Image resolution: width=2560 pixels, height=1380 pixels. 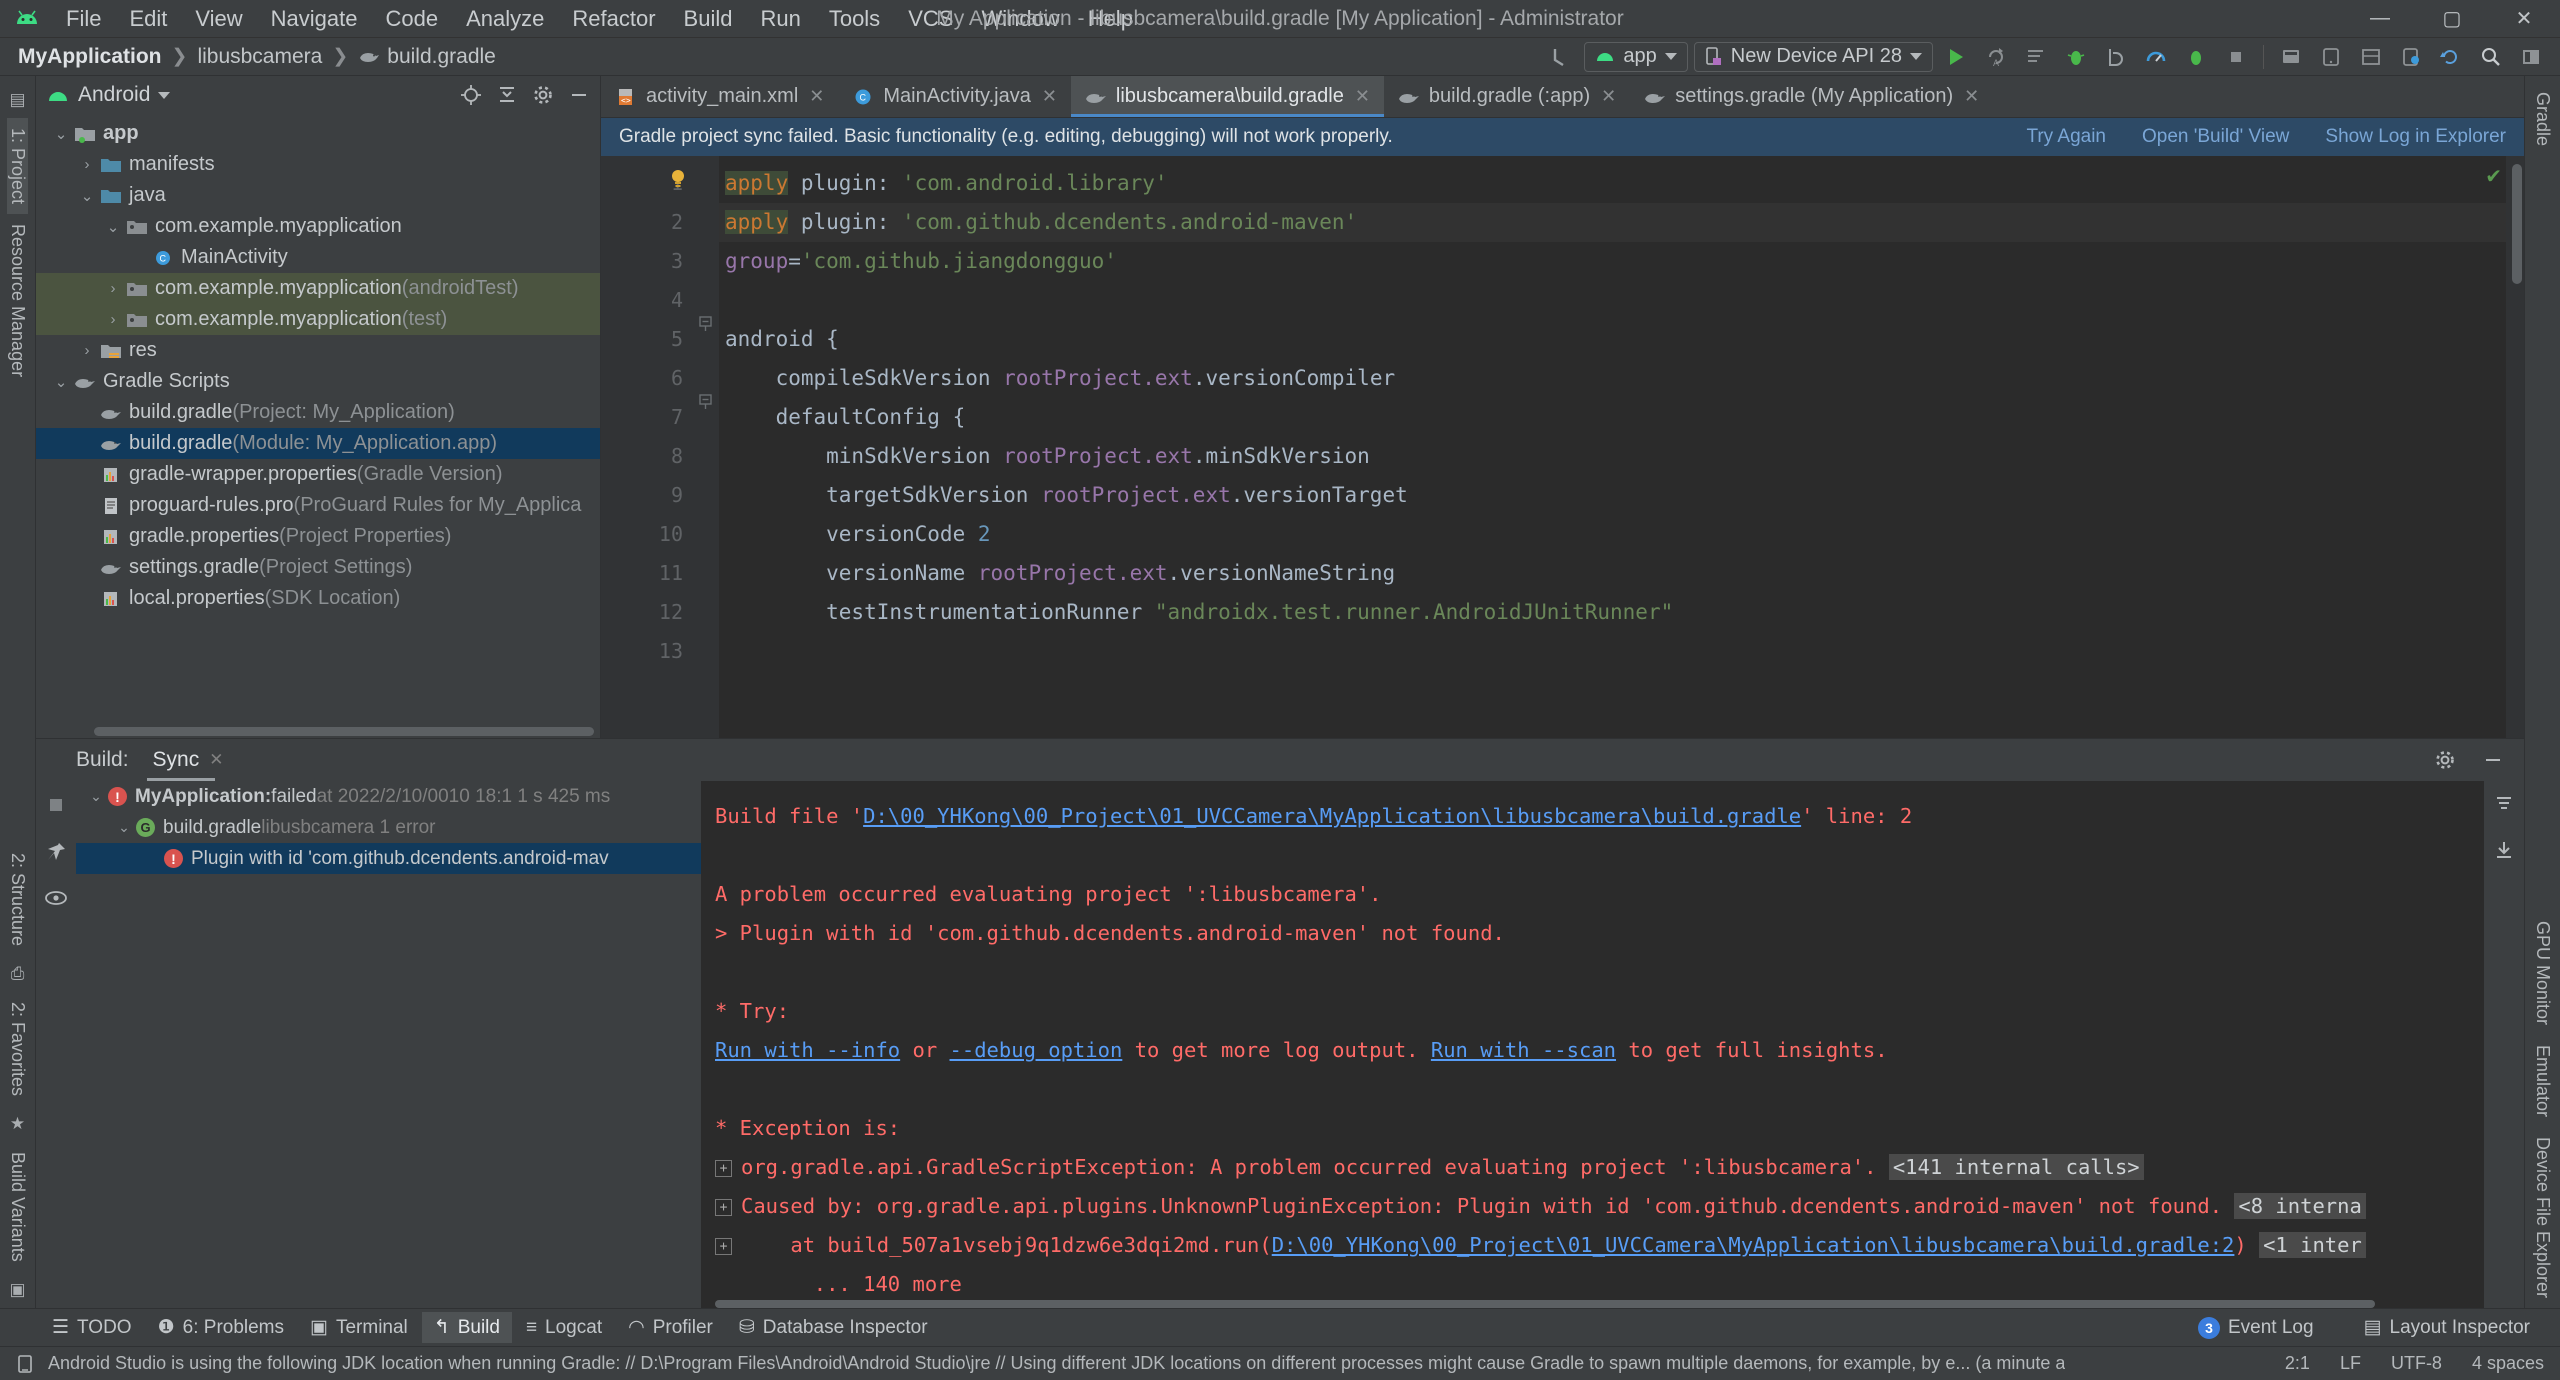 What do you see at coordinates (314, 19) in the screenshot?
I see `menu-navigate: Navigate` at bounding box center [314, 19].